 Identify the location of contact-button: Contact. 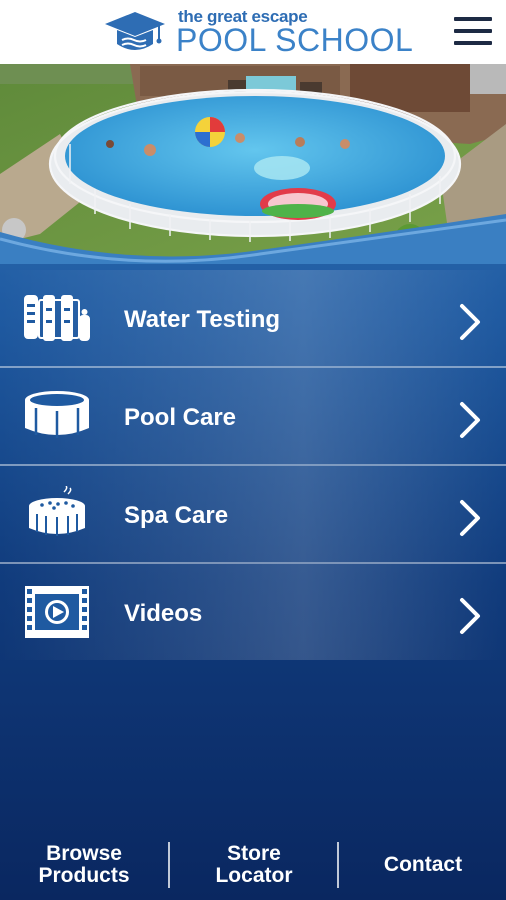
(422, 865).